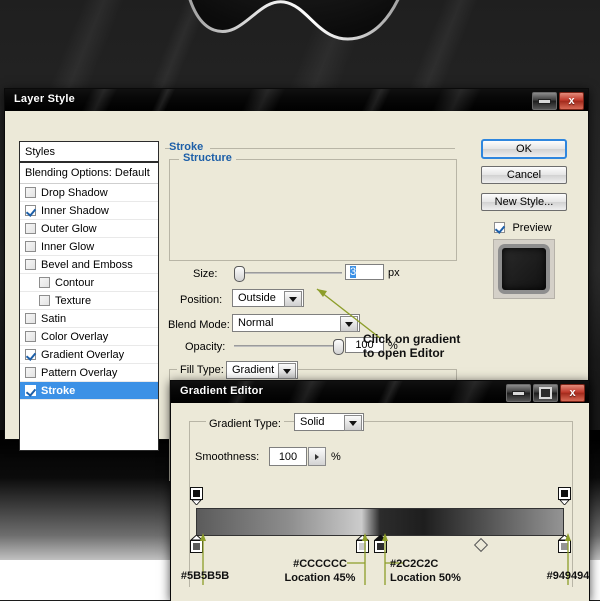 The image size is (600, 601). I want to click on effect-row-satin: Satin, so click(89, 319).